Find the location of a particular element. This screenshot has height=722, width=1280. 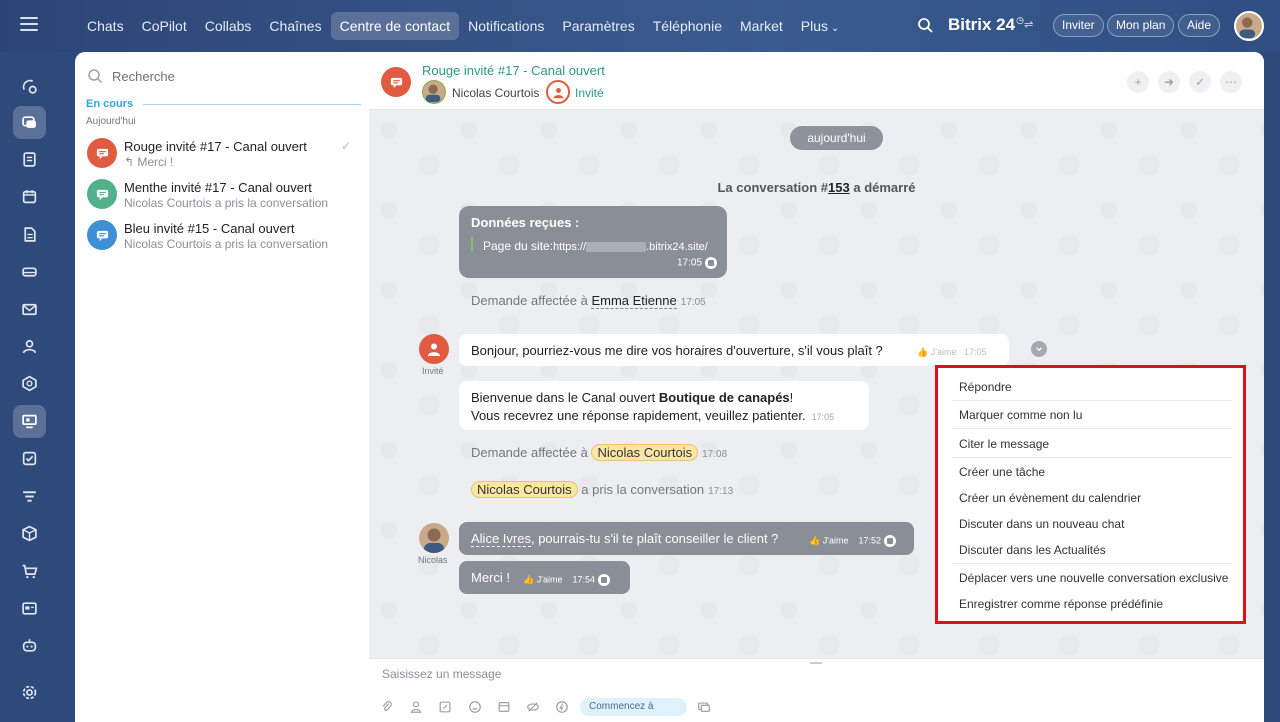

screen-share-icon is located at coordinates (704, 707).